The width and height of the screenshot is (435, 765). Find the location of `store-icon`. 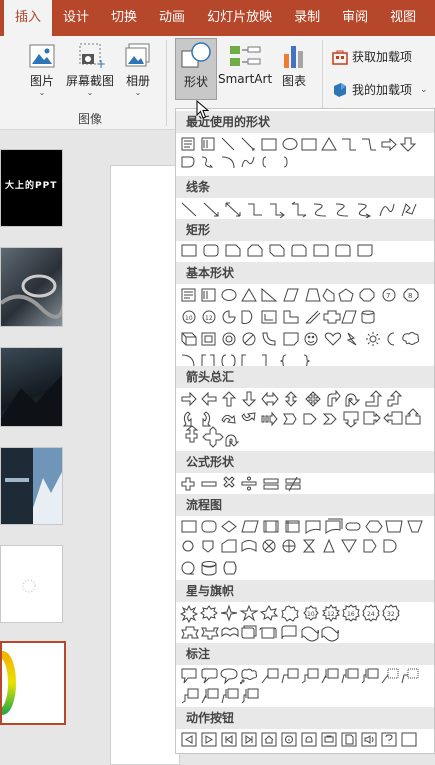

store-icon is located at coordinates (340, 57).